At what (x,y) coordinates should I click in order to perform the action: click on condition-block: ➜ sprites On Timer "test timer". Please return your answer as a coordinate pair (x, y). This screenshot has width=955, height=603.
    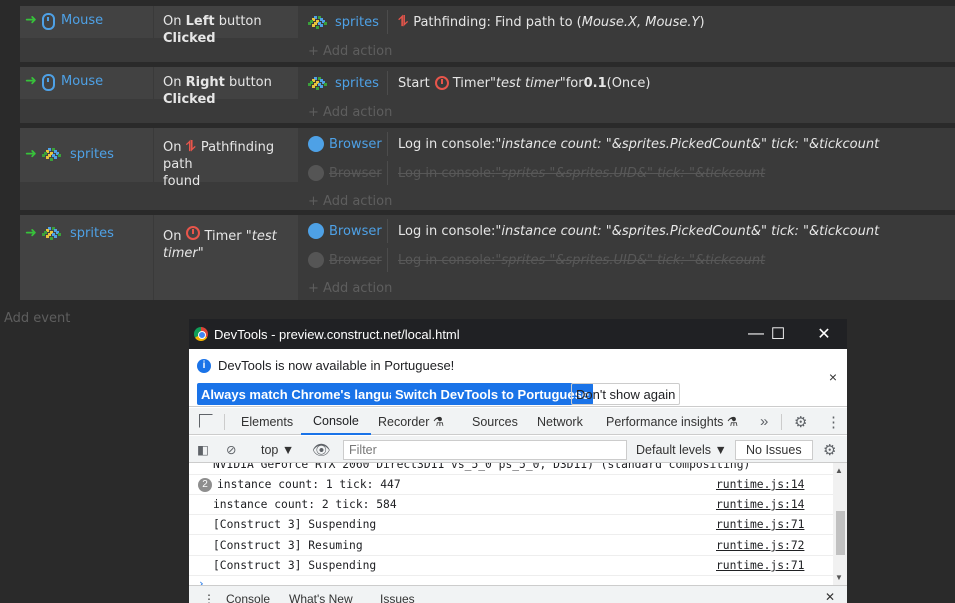
    Looking at the image, I should click on (159, 257).